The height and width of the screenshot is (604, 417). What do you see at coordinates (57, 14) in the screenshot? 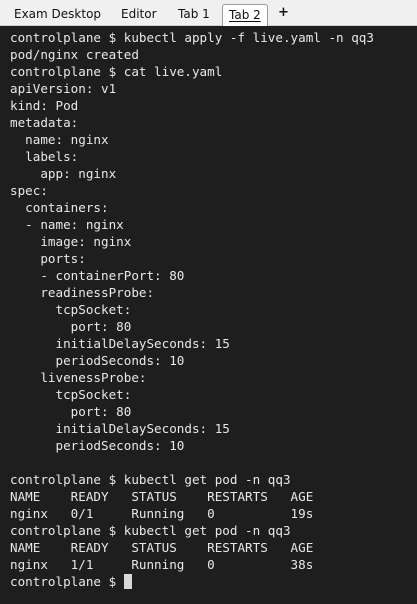
I see `tab-exam-desktop: Exam Desktop` at bounding box center [57, 14].